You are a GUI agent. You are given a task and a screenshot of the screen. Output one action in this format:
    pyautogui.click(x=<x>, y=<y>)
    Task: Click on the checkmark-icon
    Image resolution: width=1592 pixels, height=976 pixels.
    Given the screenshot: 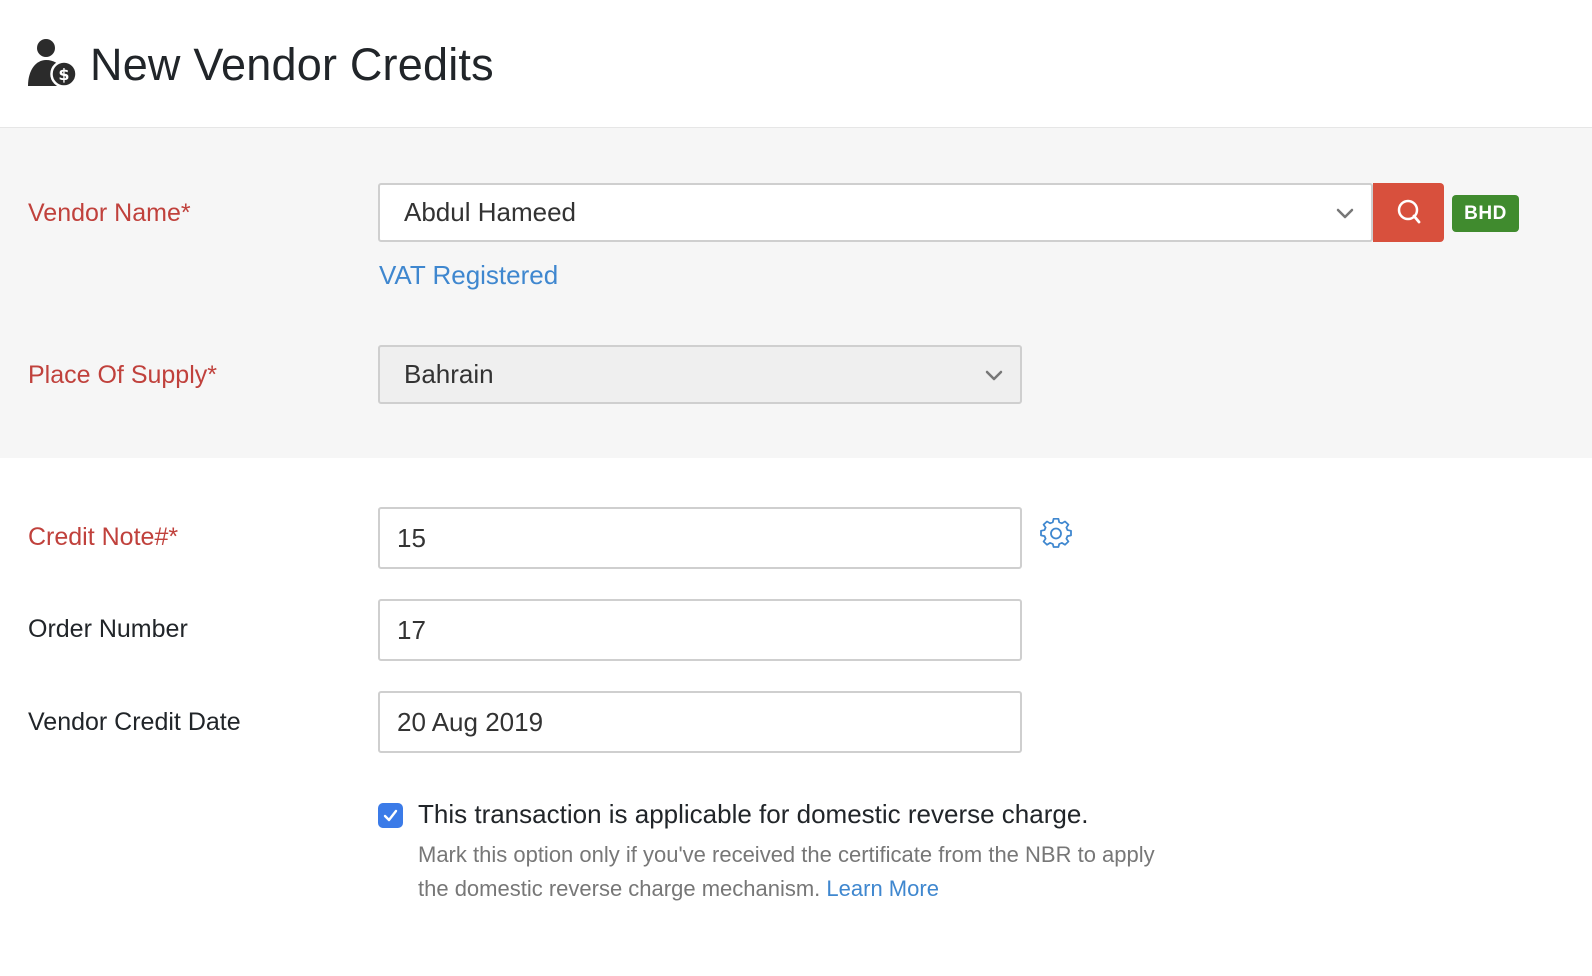 What is the action you would take?
    pyautogui.click(x=390, y=815)
    